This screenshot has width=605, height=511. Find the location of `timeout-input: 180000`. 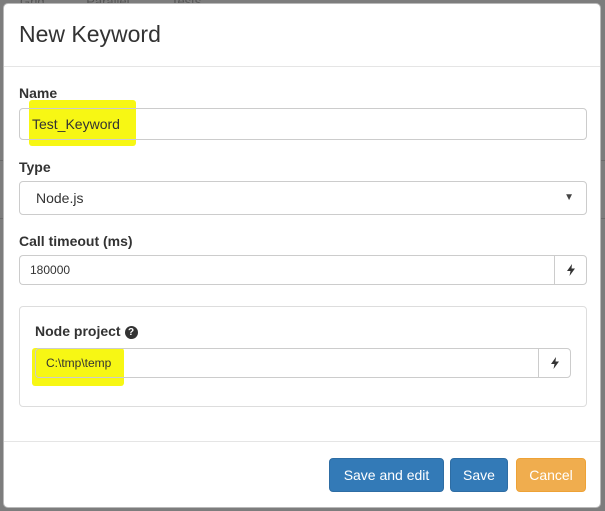

timeout-input: 180000 is located at coordinates (286, 270).